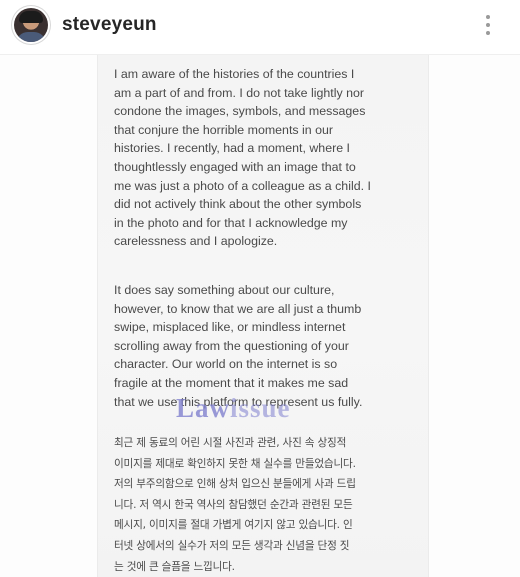 The height and width of the screenshot is (577, 520). Describe the element at coordinates (260, 408) in the screenshot. I see `watermark-part-issue: issue` at that location.